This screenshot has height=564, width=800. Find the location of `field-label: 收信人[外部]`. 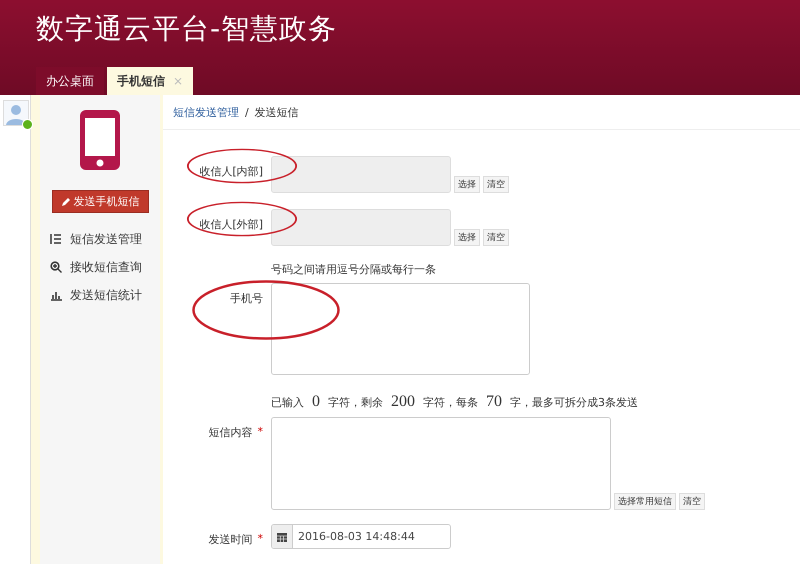

field-label: 收信人[外部] is located at coordinates (231, 224).